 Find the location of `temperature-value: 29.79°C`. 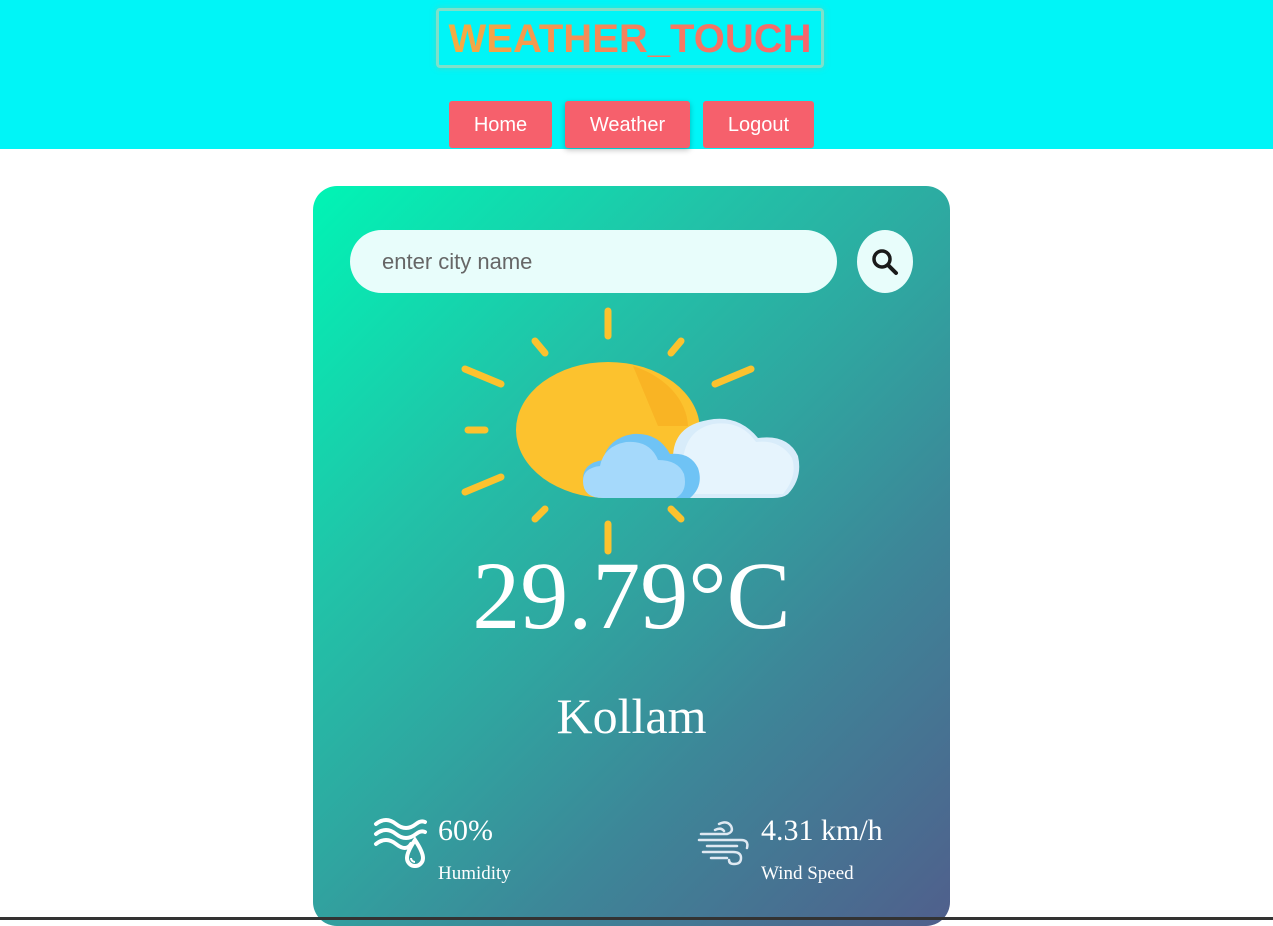

temperature-value: 29.79°C is located at coordinates (631, 595).